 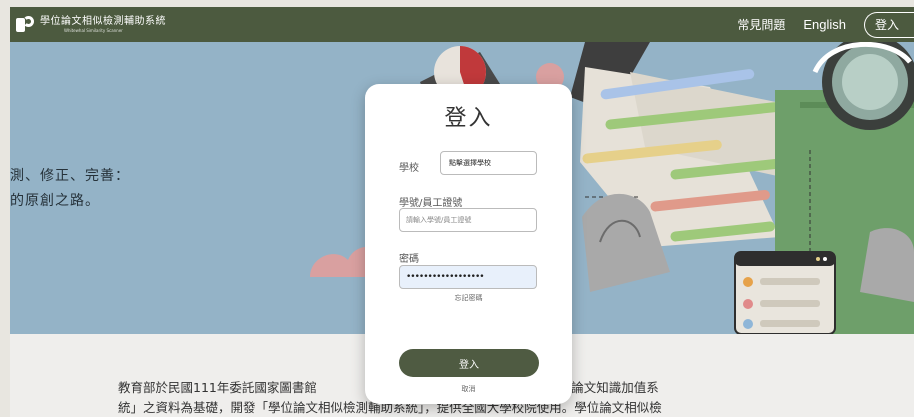 What do you see at coordinates (889, 24) in the screenshot?
I see `nav-login-button: 登入` at bounding box center [889, 24].